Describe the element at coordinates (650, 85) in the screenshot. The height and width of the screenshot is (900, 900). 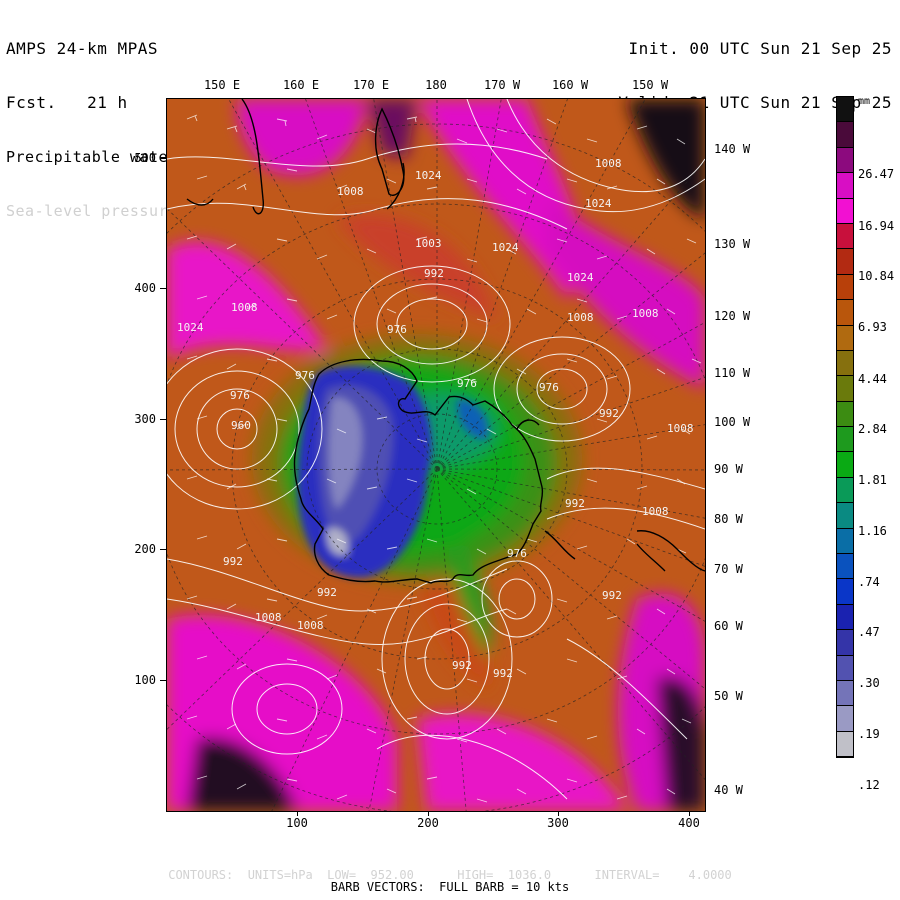
I see `top-lon-label: 150 W` at that location.